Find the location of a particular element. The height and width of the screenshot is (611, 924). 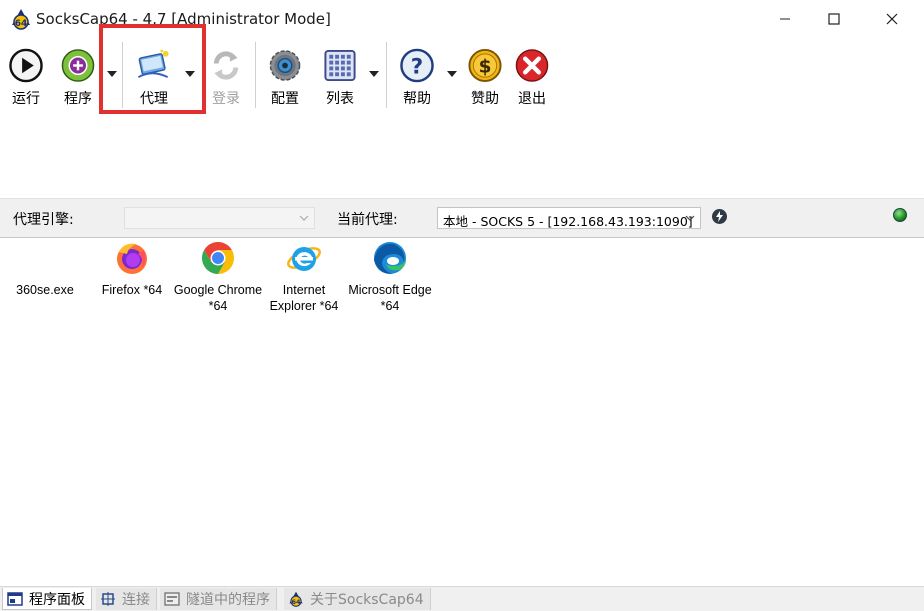

proxy-button: 代理 is located at coordinates (154, 75).